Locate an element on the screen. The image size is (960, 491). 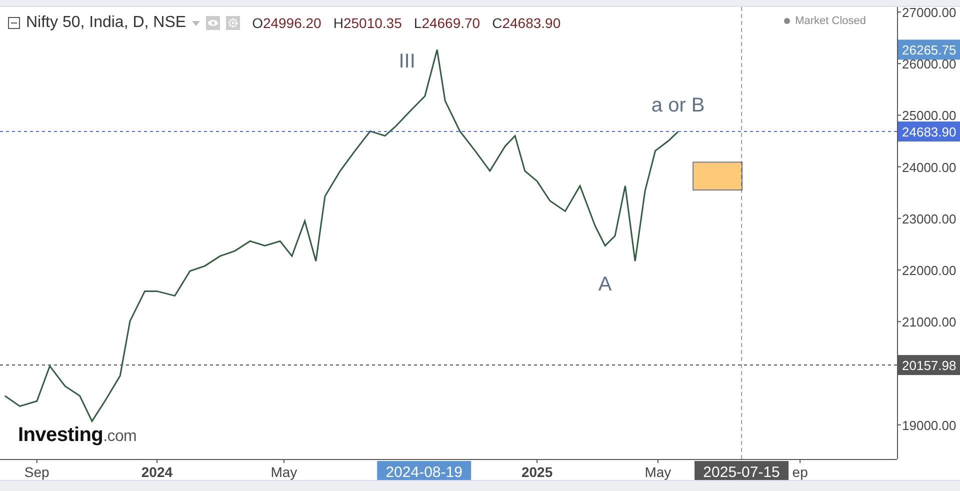
date-marker-label: 2025-07-15 is located at coordinates (741, 471).